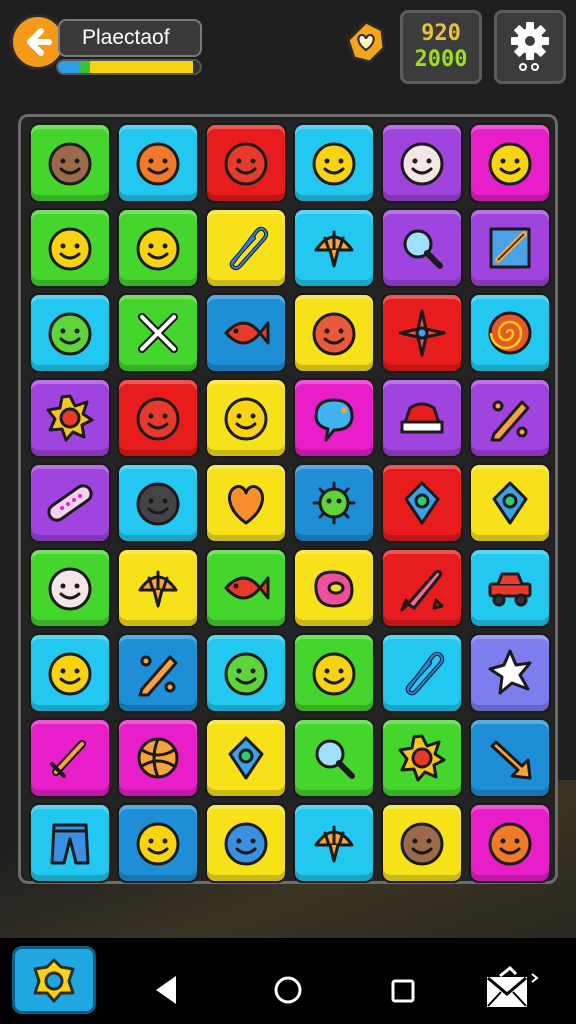 This screenshot has width=576, height=1024. I want to click on sword-icon, so click(68, 759).